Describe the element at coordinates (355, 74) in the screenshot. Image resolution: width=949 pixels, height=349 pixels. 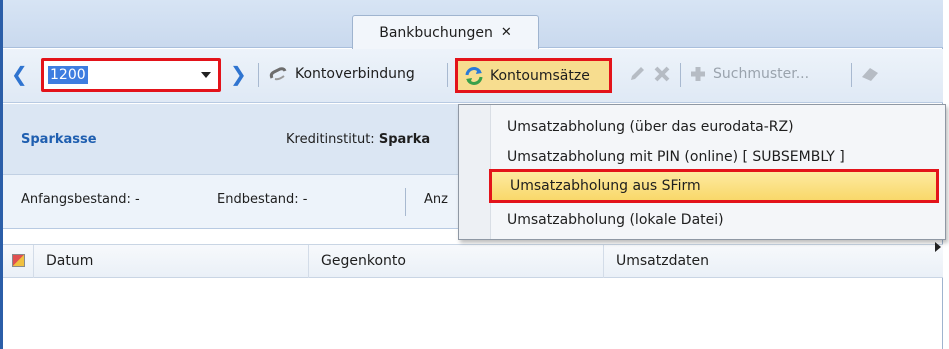
I see `kontoverbindung-label: Kontoverbindung` at that location.